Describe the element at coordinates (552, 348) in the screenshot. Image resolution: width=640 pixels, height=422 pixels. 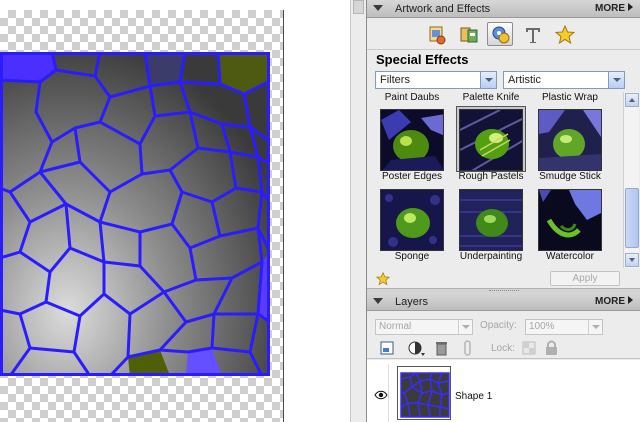
I see `lock-all-icon` at that location.